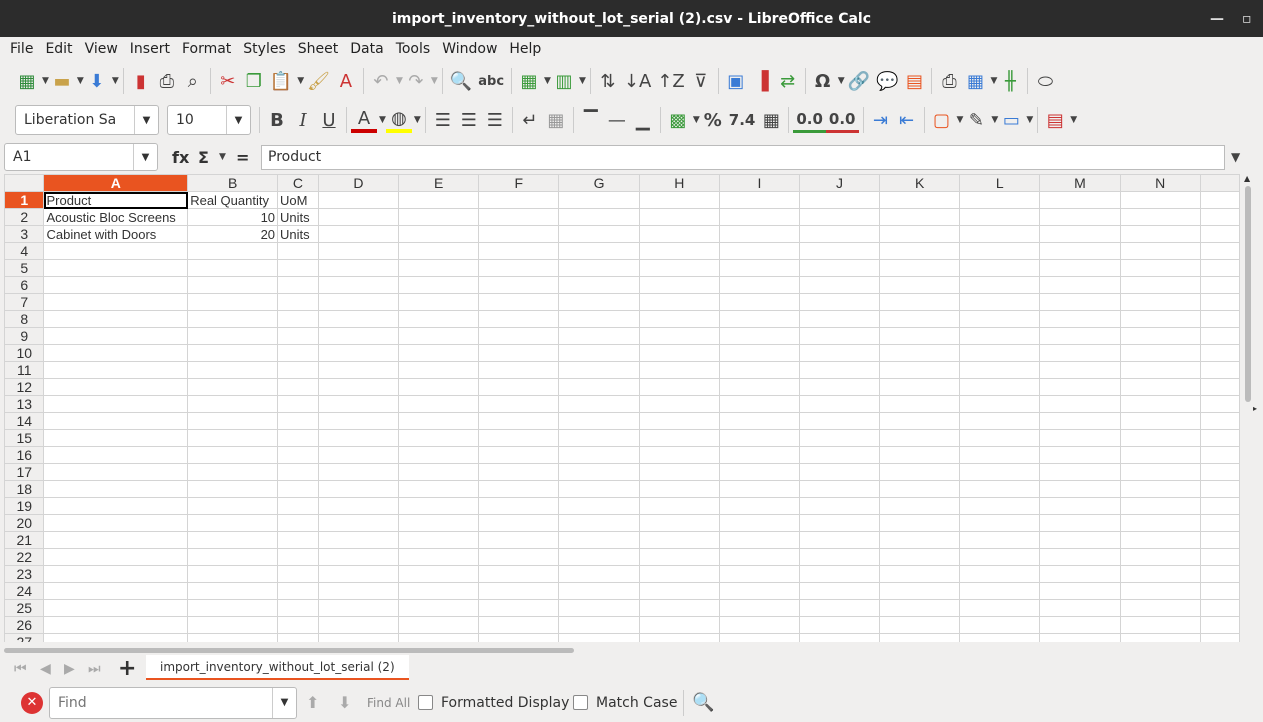 The height and width of the screenshot is (722, 1263). I want to click on row-header: 4, so click(24, 251).